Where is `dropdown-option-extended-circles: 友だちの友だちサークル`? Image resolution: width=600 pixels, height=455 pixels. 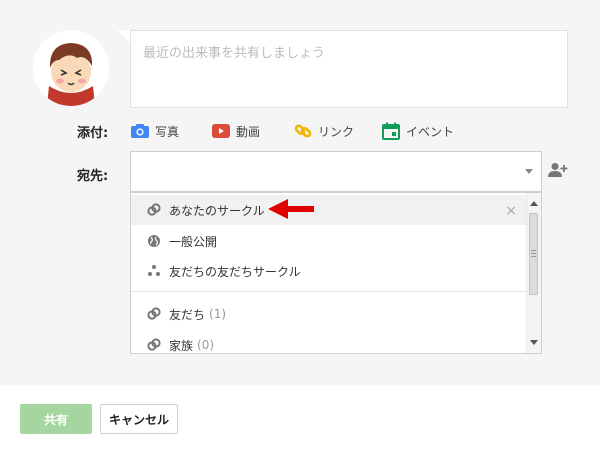
dropdown-option-extended-circles: 友だちの友だちサークル is located at coordinates (329, 271).